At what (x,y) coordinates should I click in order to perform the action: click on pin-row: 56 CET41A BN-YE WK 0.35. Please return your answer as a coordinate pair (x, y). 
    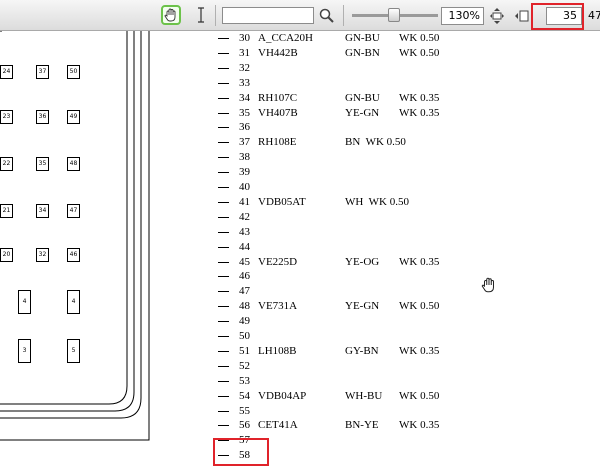
    Looking at the image, I should click on (368, 425).